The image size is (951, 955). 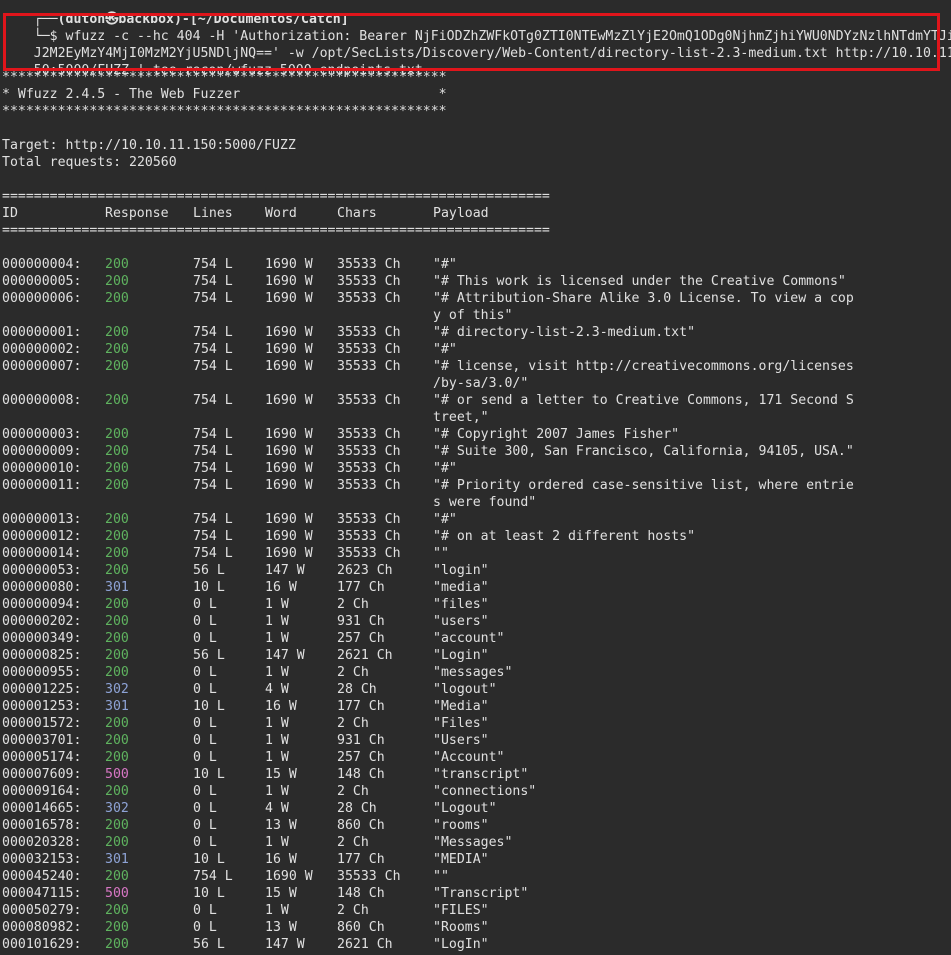 I want to click on header-chars: Chars, so click(x=357, y=213).